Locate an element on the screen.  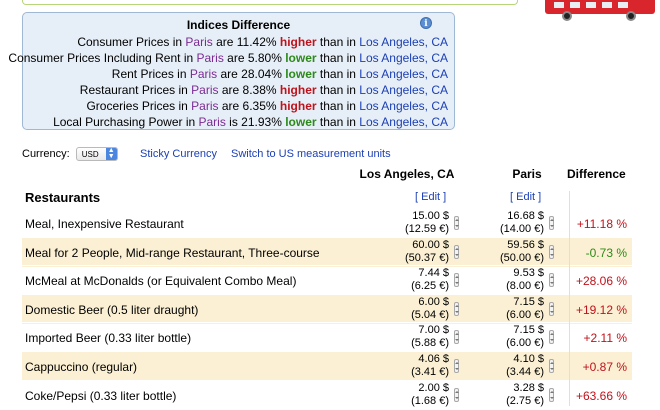
edit-city2-link: [ Edit ] is located at coordinates (525, 197).